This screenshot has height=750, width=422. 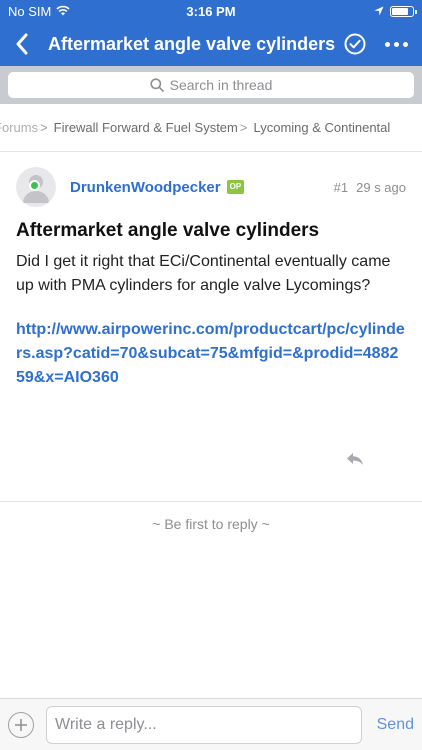 I want to click on add-attachment-button, so click(x=21, y=724).